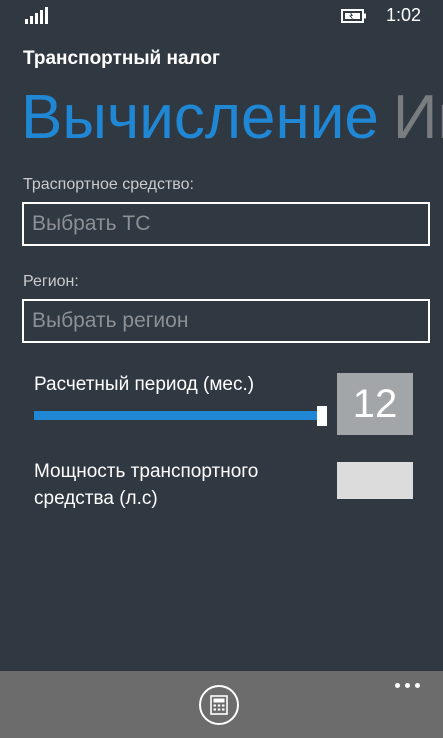 The image size is (443, 738). What do you see at coordinates (51, 281) in the screenshot?
I see `region-label: Регион:` at bounding box center [51, 281].